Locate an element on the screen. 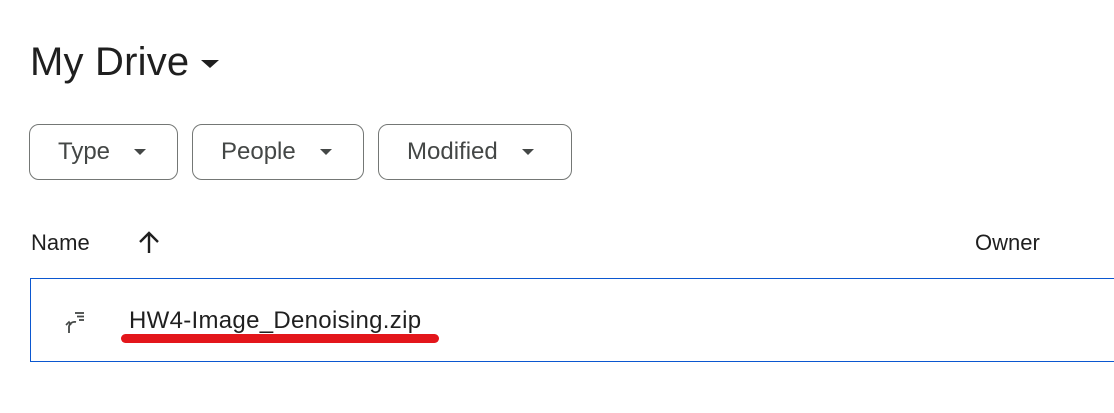  filter-chips: Type People Modified is located at coordinates (300, 152).